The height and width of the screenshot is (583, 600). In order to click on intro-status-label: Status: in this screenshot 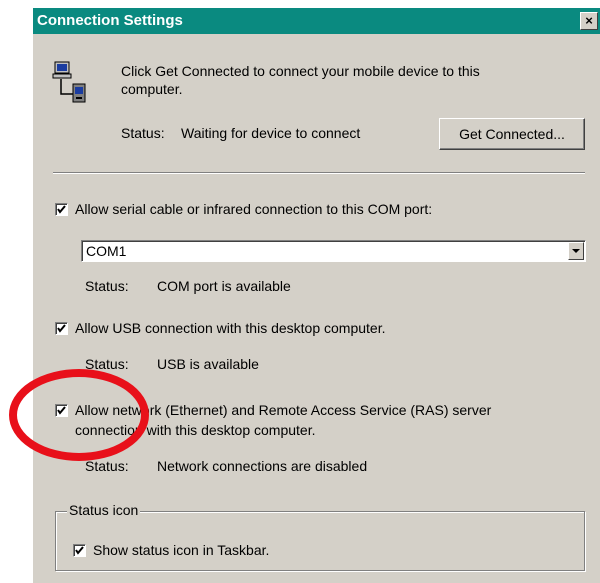, I will do `click(143, 133)`.